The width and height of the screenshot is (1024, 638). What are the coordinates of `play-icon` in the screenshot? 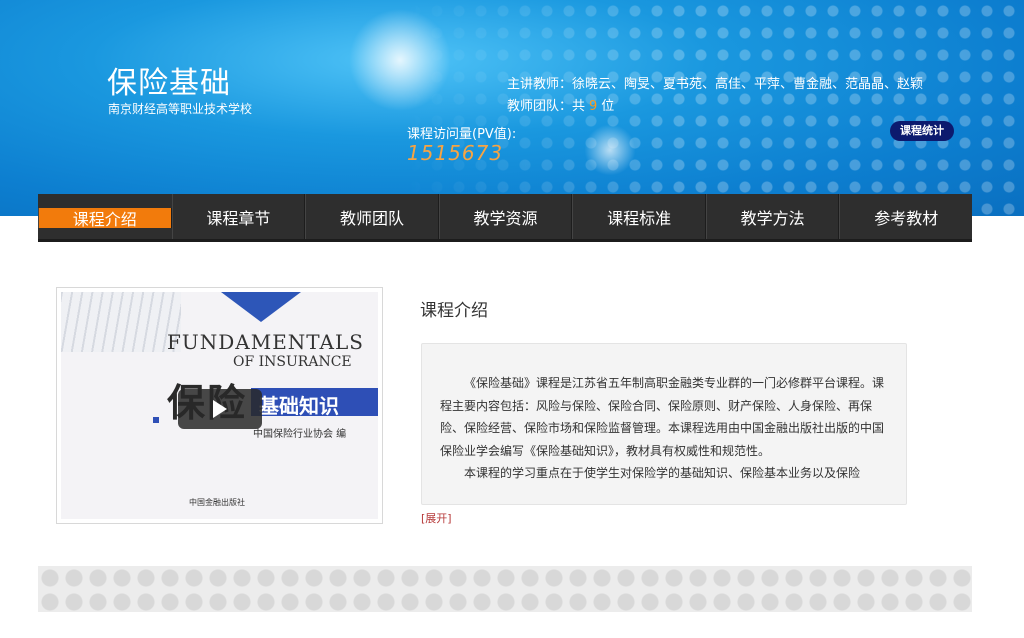 It's located at (220, 409).